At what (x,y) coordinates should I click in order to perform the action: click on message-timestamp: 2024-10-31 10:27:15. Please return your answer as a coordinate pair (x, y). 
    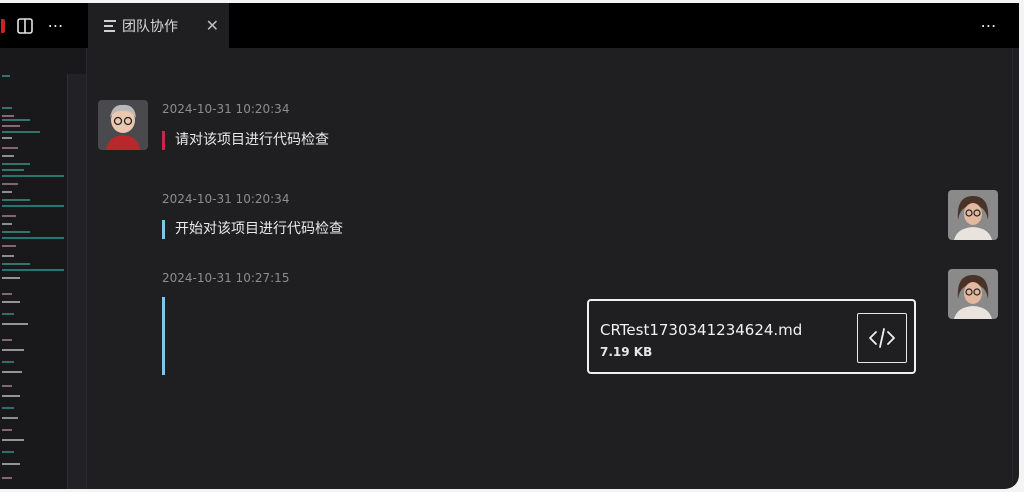
    Looking at the image, I should click on (226, 278).